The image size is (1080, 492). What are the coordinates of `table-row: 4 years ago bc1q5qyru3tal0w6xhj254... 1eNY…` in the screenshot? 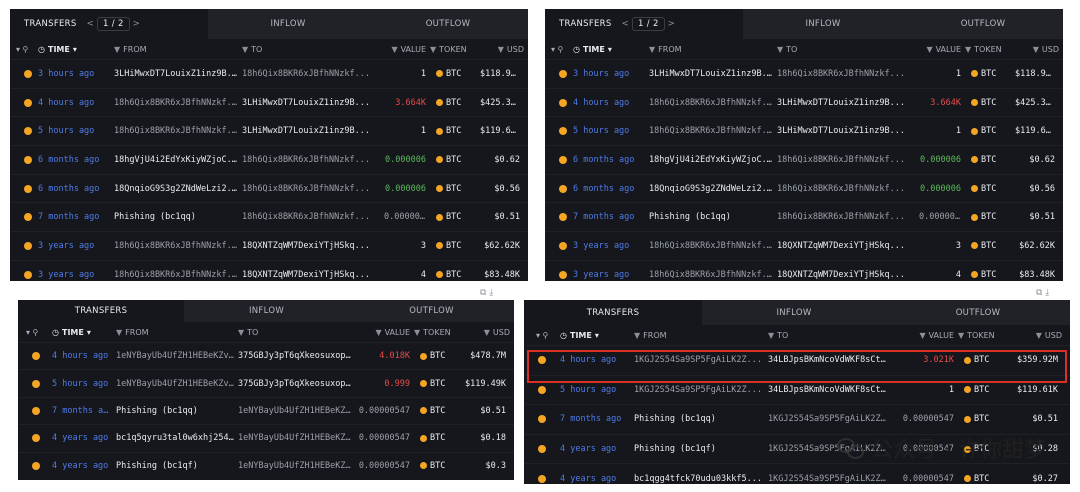 It's located at (266, 437).